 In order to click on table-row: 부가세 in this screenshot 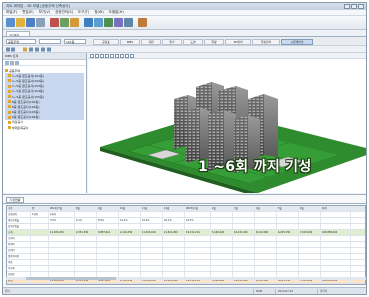, I will do `click(186, 269)`.